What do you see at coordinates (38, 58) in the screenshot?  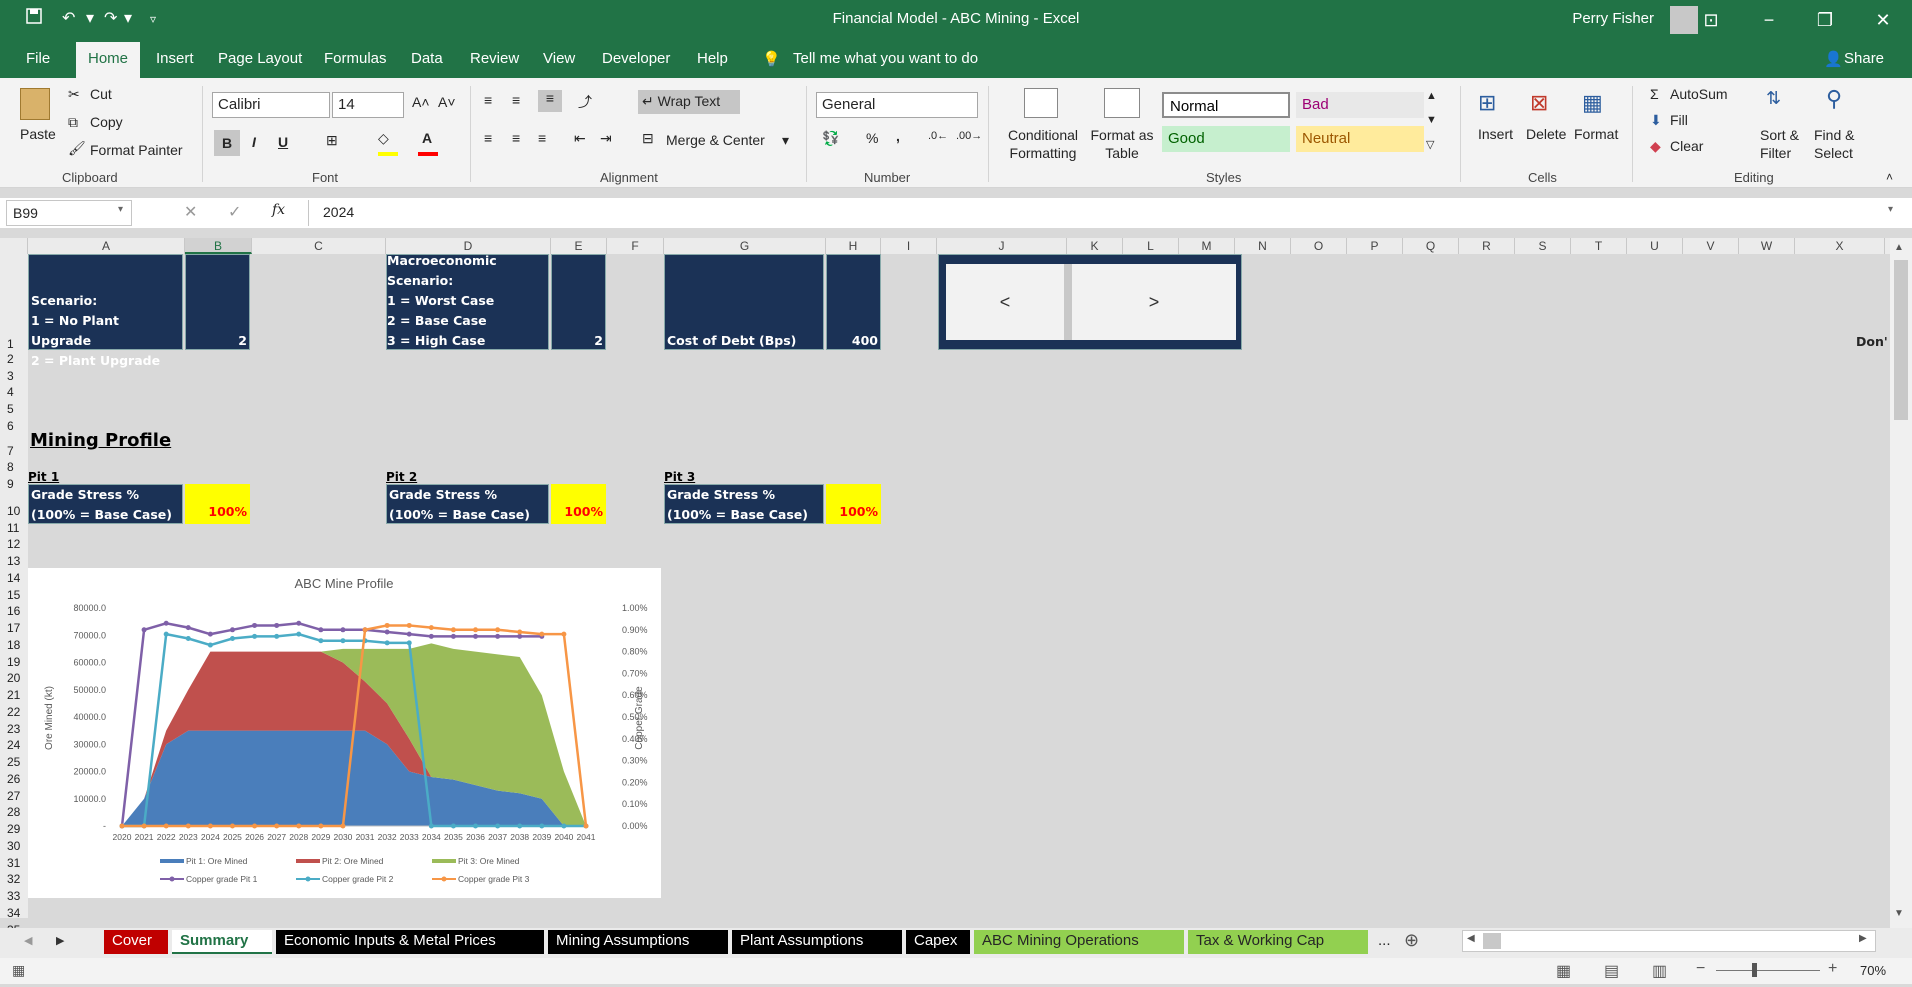 I see `tab-file: File` at bounding box center [38, 58].